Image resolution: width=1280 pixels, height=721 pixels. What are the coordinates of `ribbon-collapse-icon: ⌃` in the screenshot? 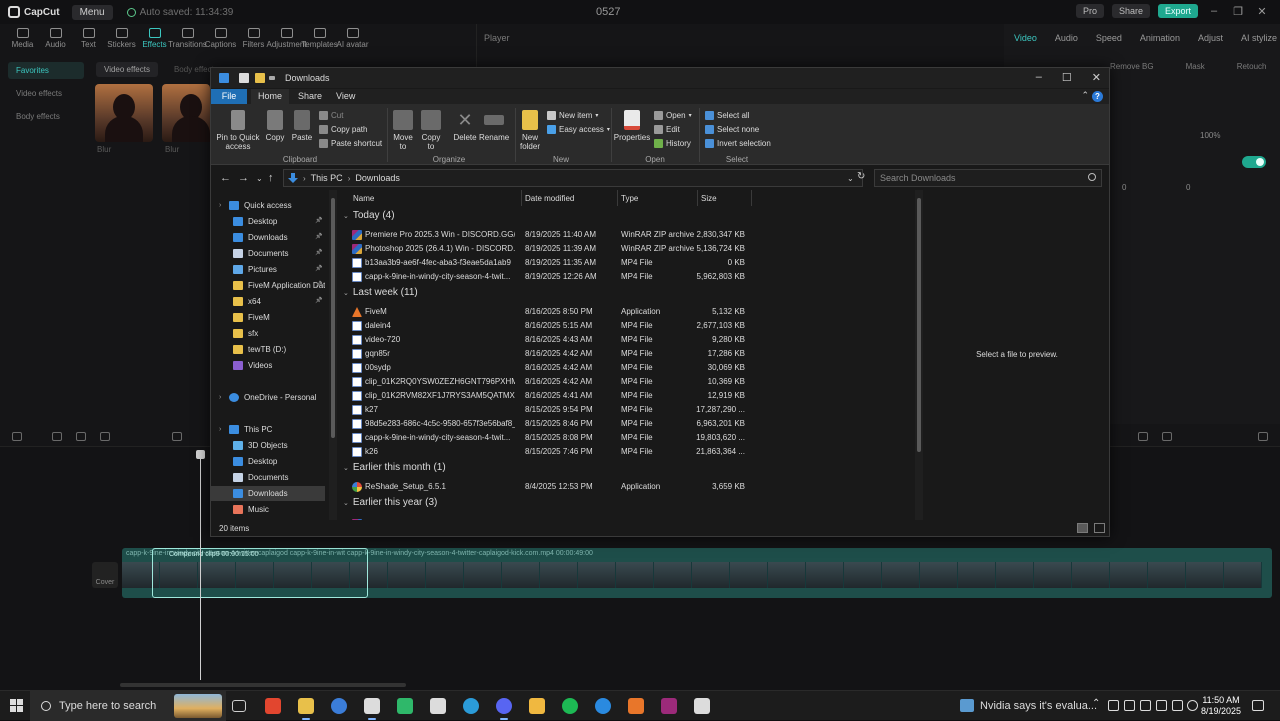 It's located at (1085, 95).